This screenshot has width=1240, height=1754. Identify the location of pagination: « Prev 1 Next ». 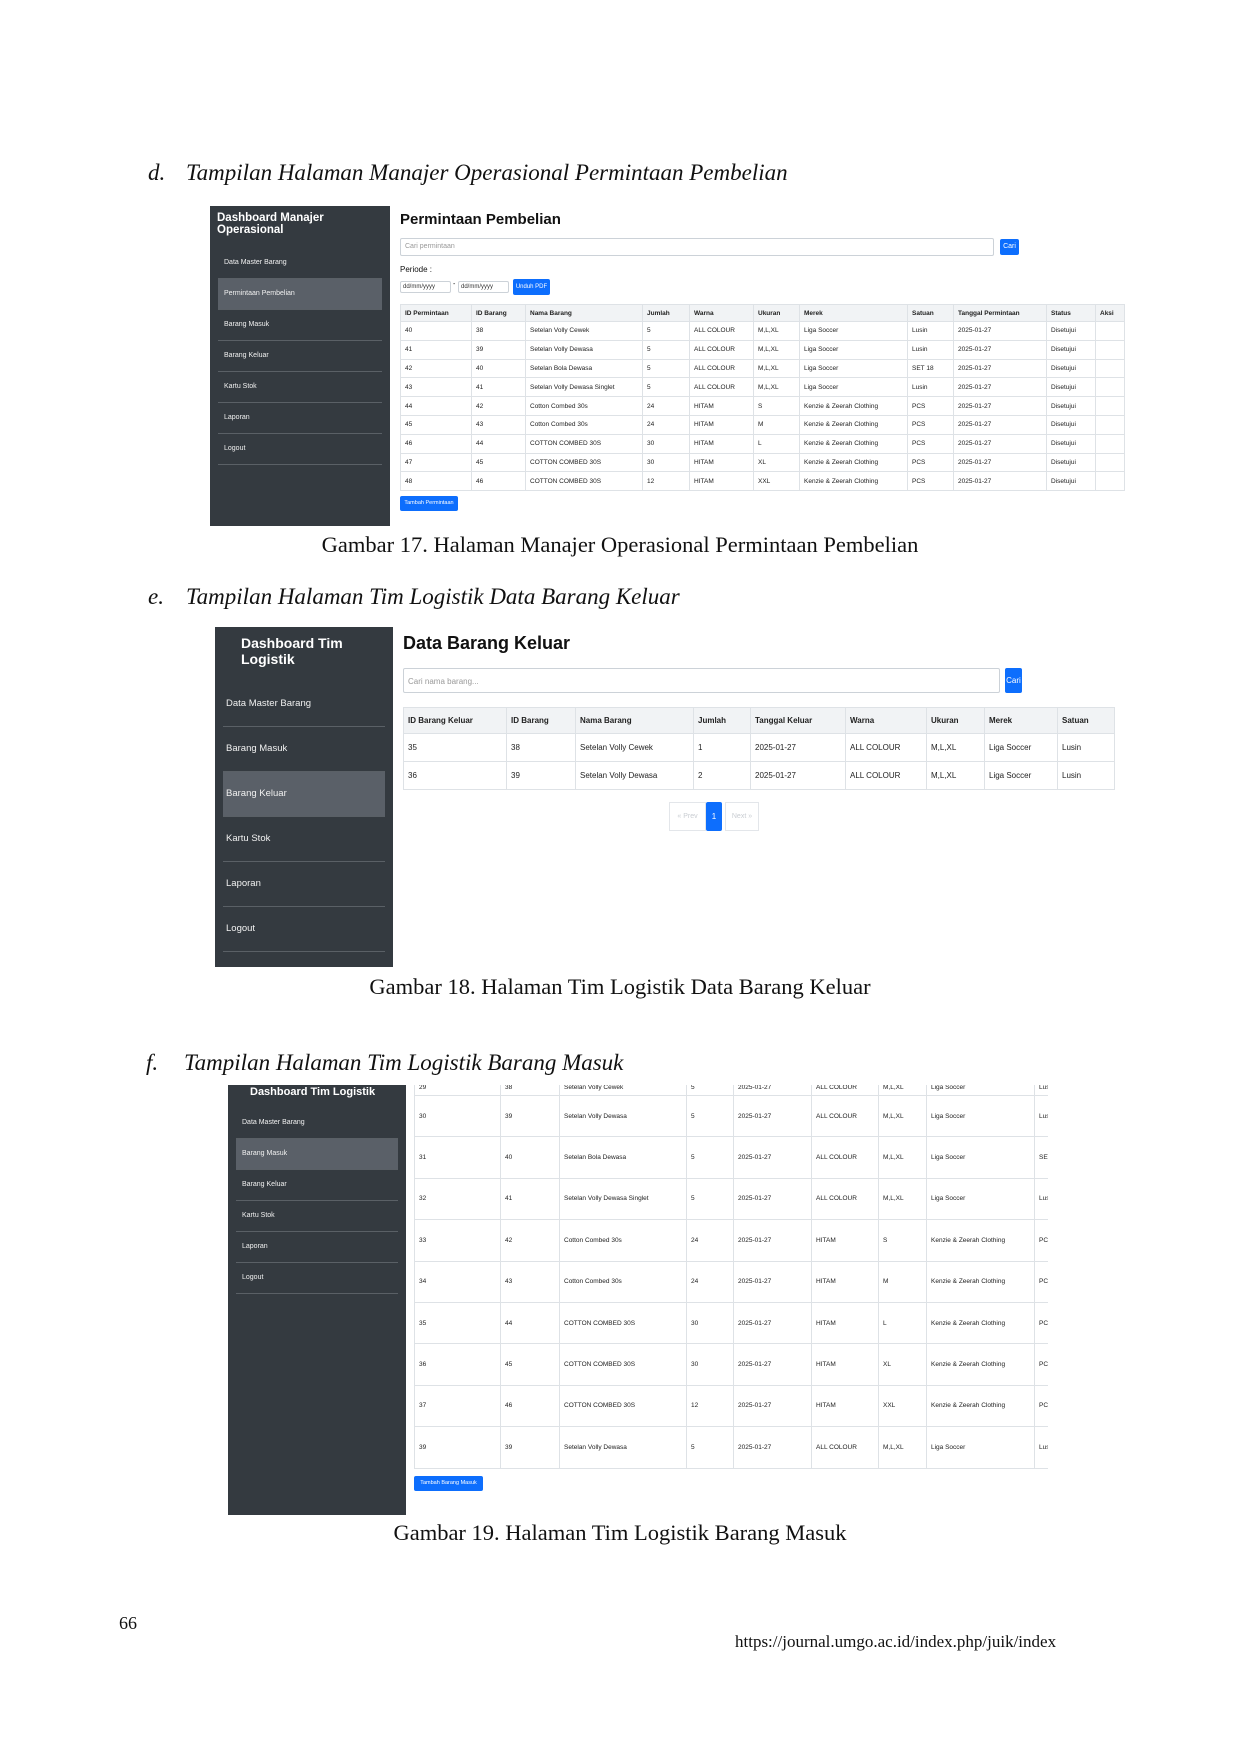
(719, 816).